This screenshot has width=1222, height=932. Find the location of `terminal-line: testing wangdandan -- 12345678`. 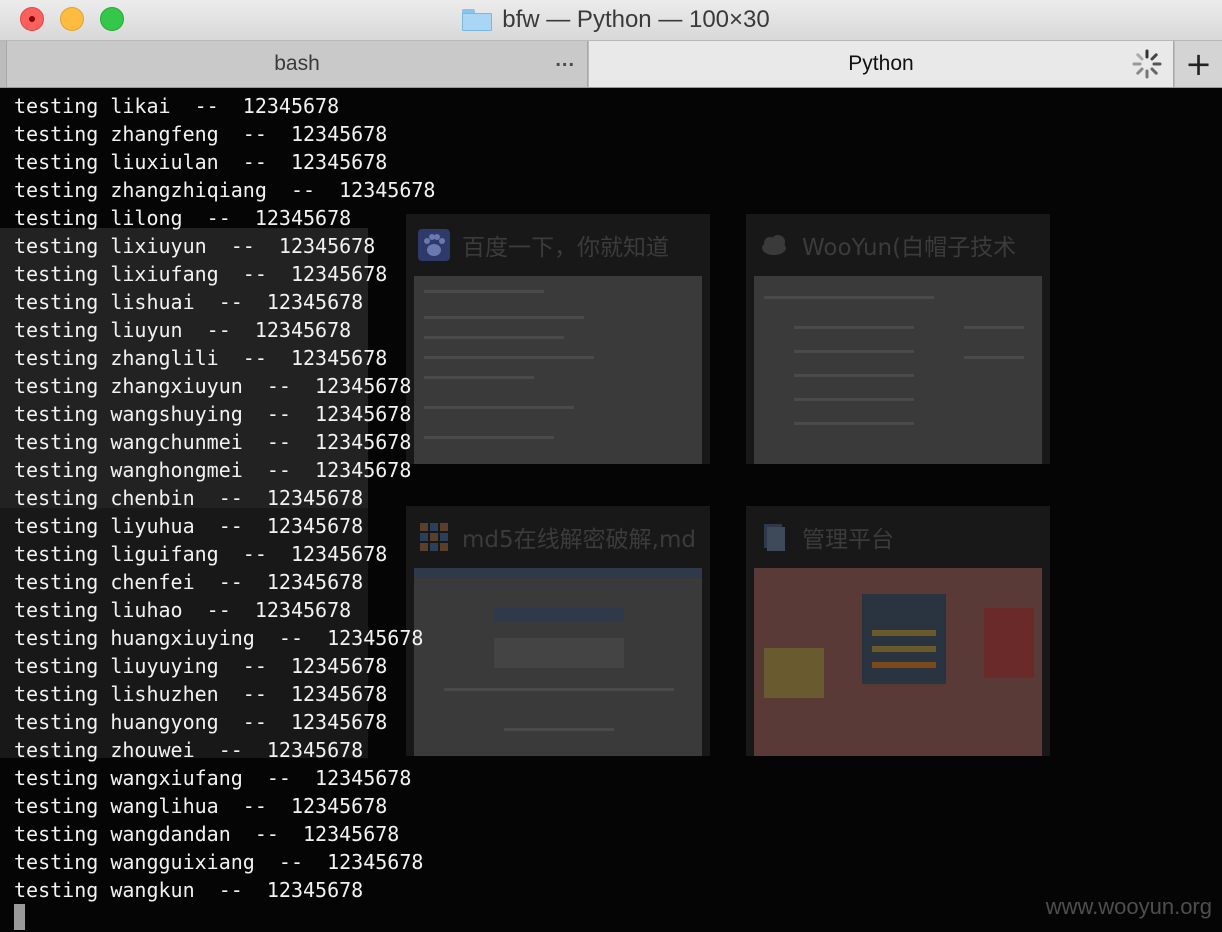

terminal-line: testing wangdandan -- 12345678 is located at coordinates (207, 834).